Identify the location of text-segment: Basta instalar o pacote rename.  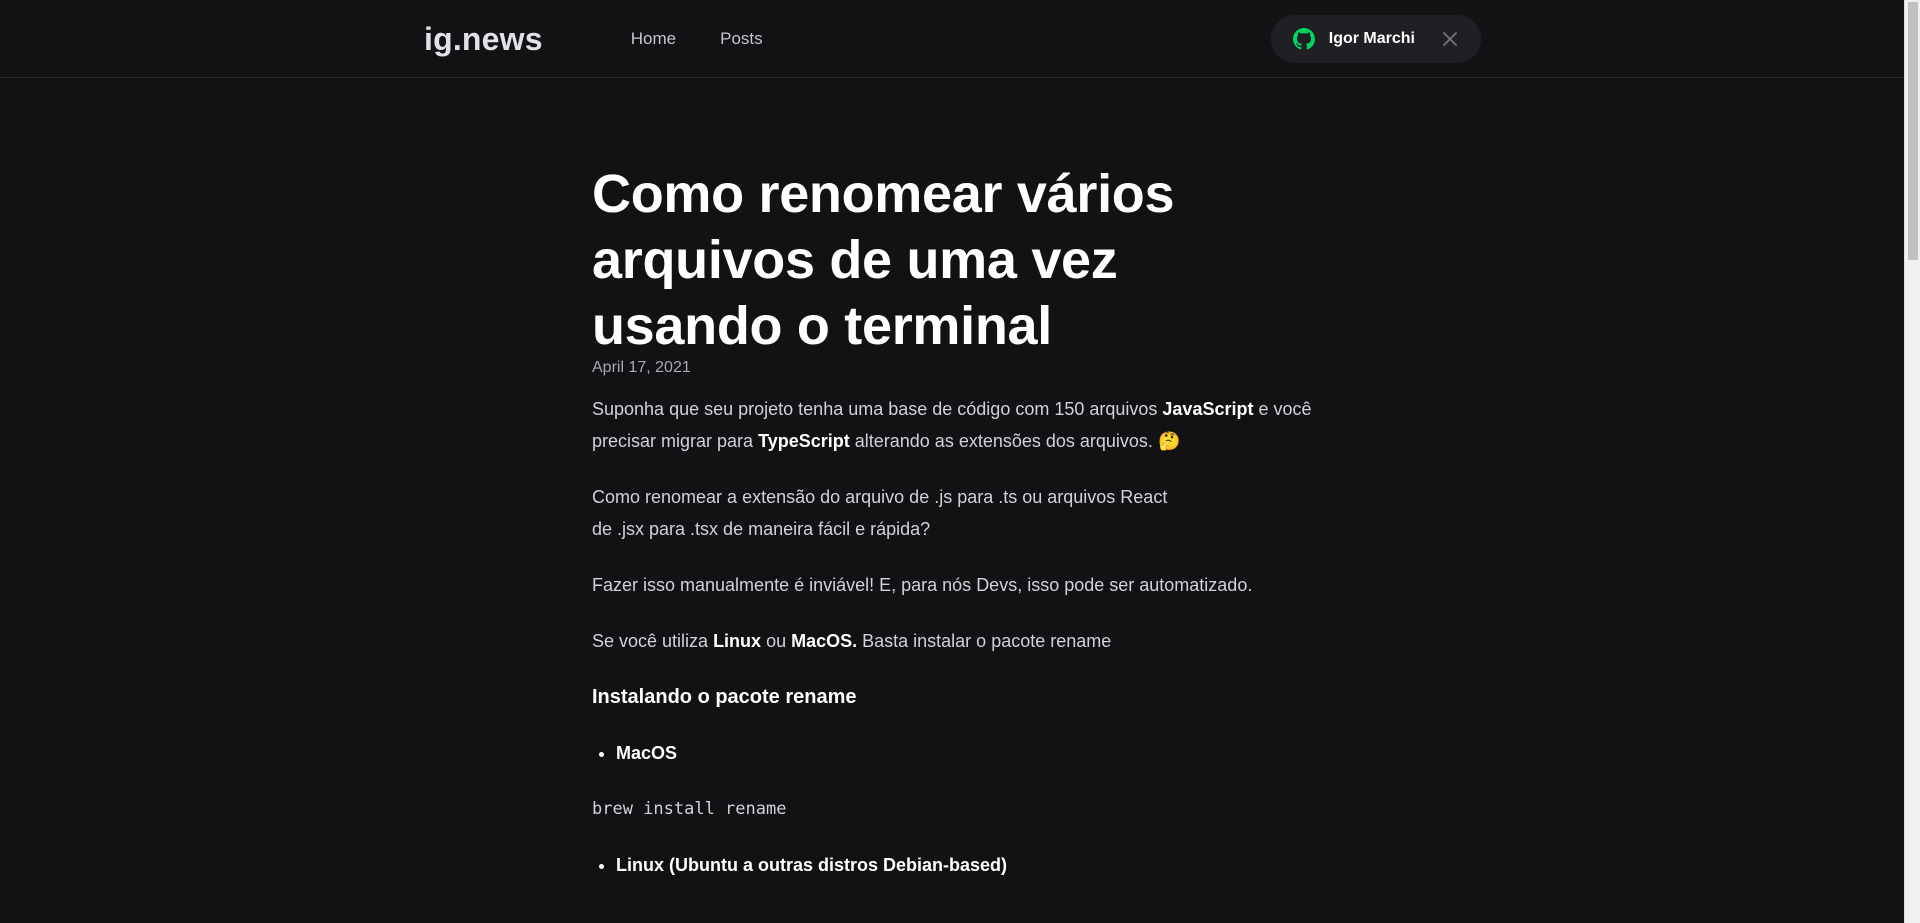
(984, 641).